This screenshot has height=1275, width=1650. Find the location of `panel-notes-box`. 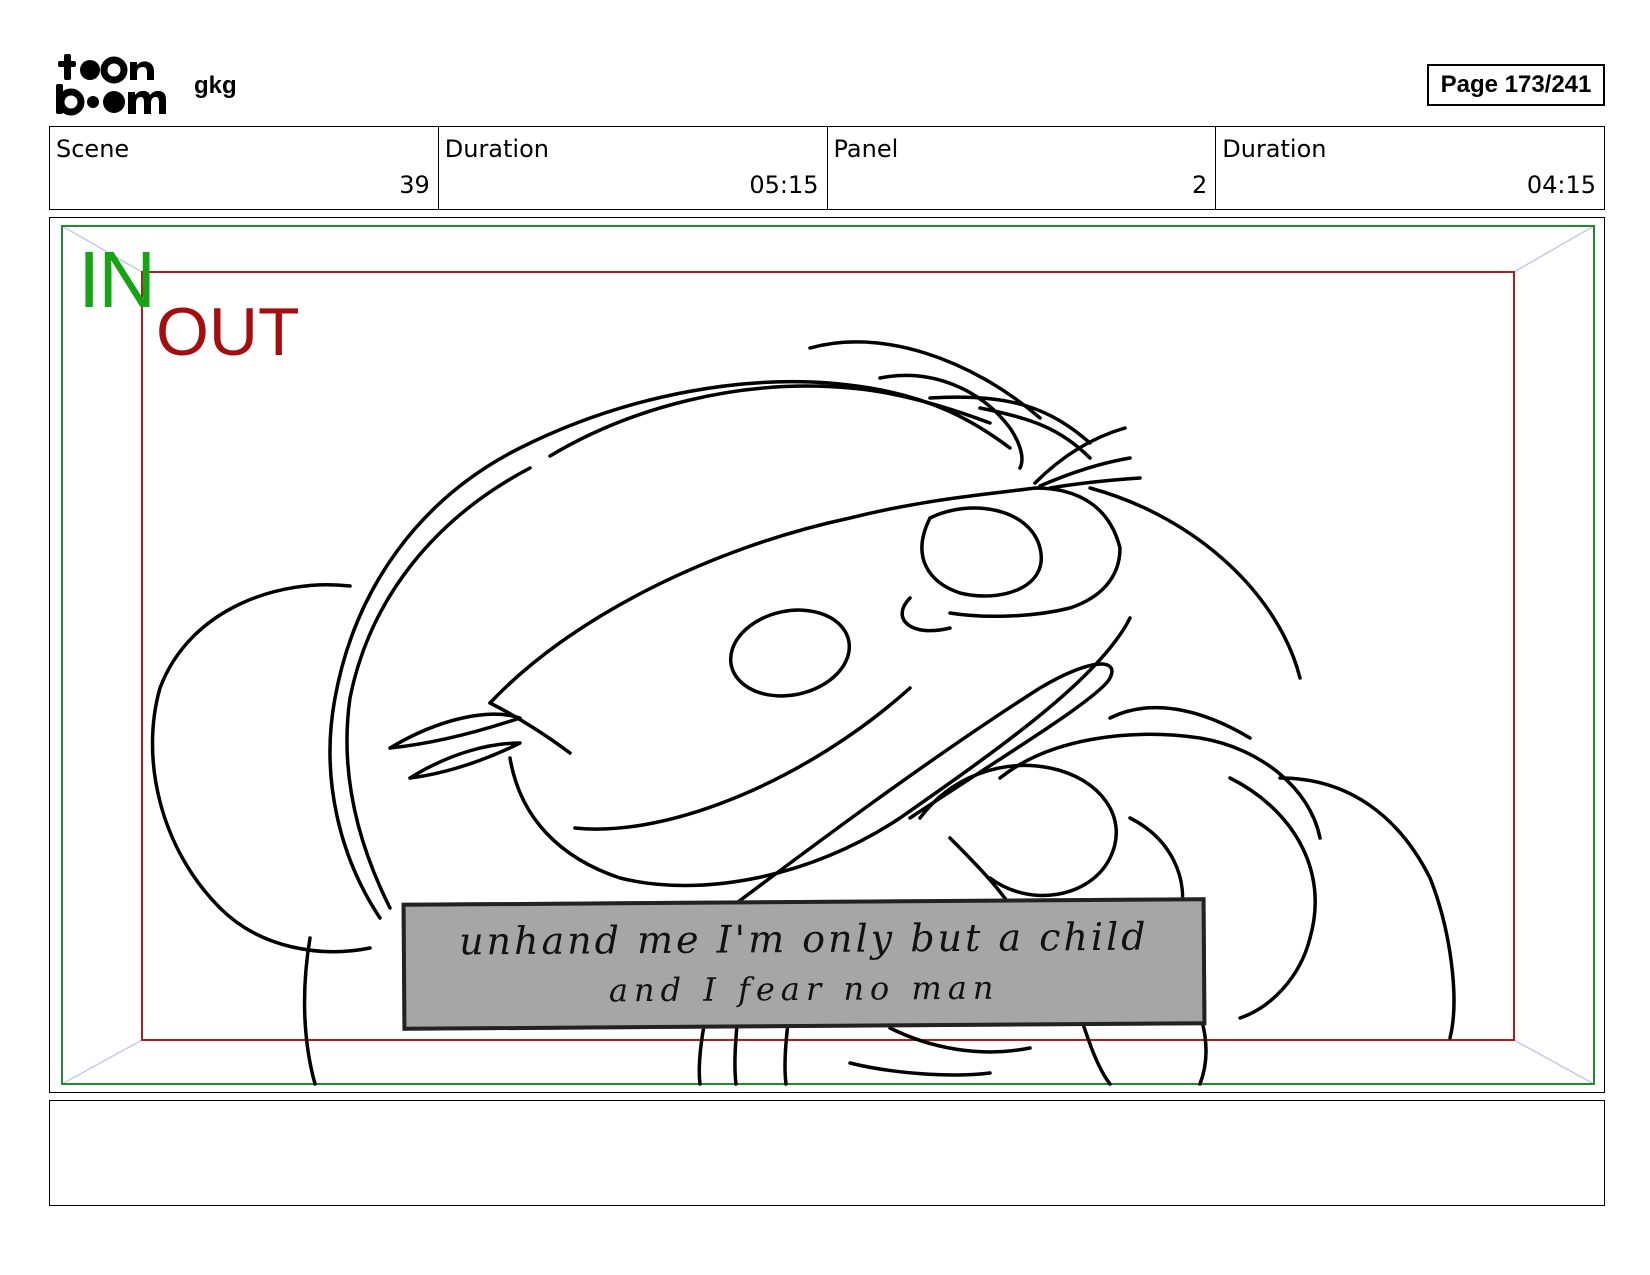

panel-notes-box is located at coordinates (827, 1153).